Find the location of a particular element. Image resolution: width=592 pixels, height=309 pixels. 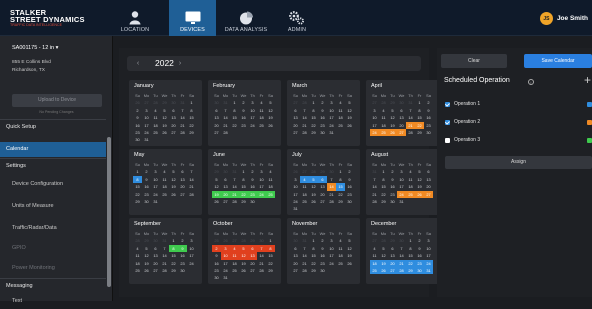

day-cell: 1 is located at coordinates (383, 171).